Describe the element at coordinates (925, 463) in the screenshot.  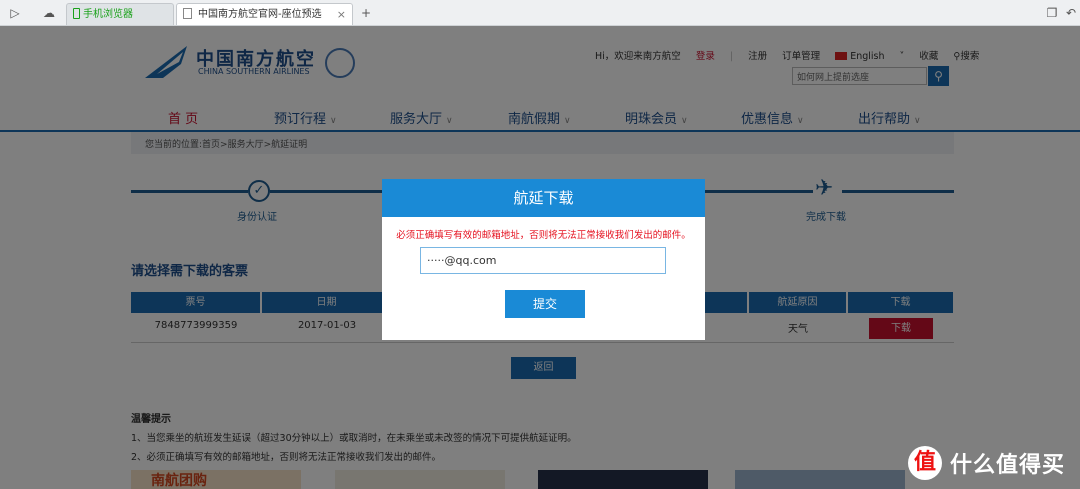
I see `watermark-logo-icon: 值` at that location.